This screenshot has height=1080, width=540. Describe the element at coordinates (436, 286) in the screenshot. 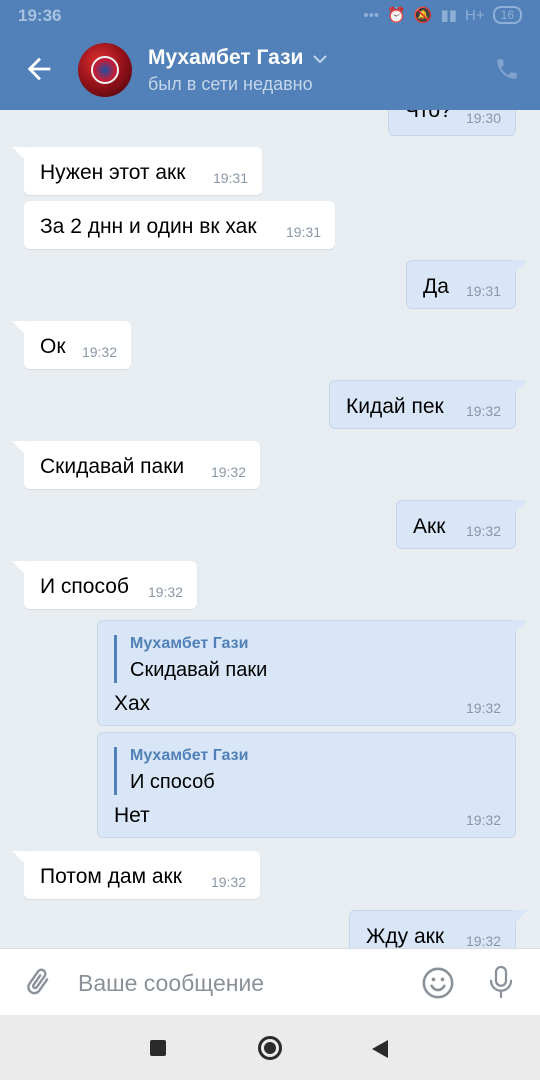

I see `message-text: Да` at that location.